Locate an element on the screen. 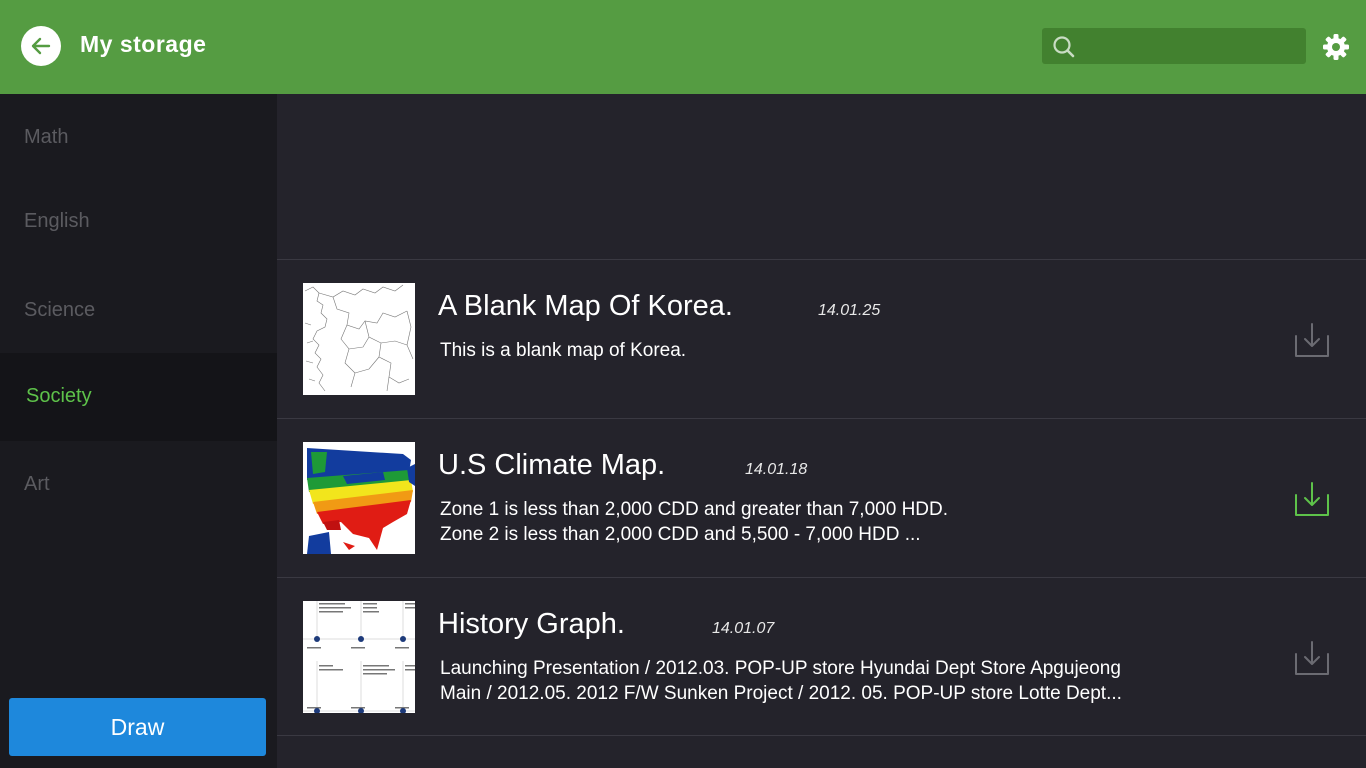 Image resolution: width=1366 pixels, height=768 pixels. us-climate-map-thumbnail is located at coordinates (359, 498).